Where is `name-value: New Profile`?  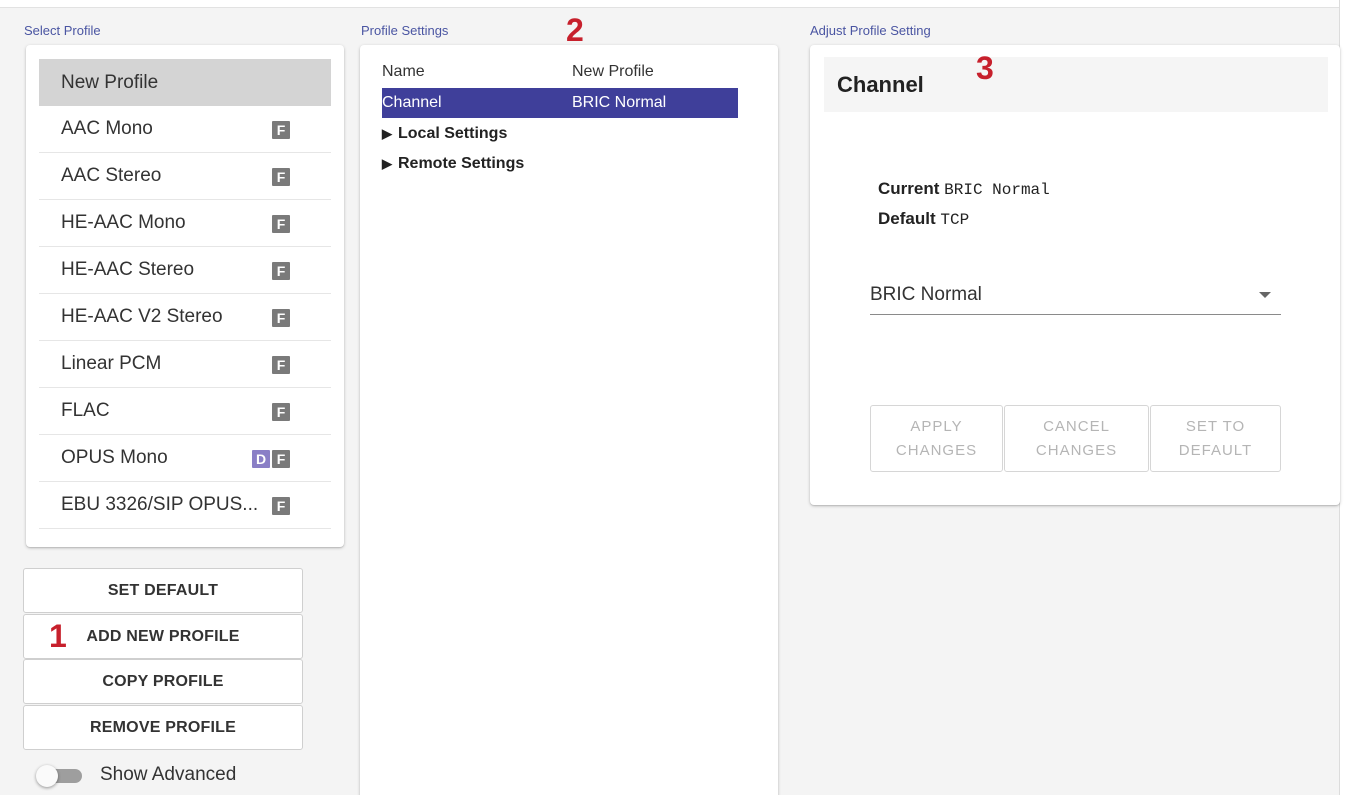
name-value: New Profile is located at coordinates (613, 71).